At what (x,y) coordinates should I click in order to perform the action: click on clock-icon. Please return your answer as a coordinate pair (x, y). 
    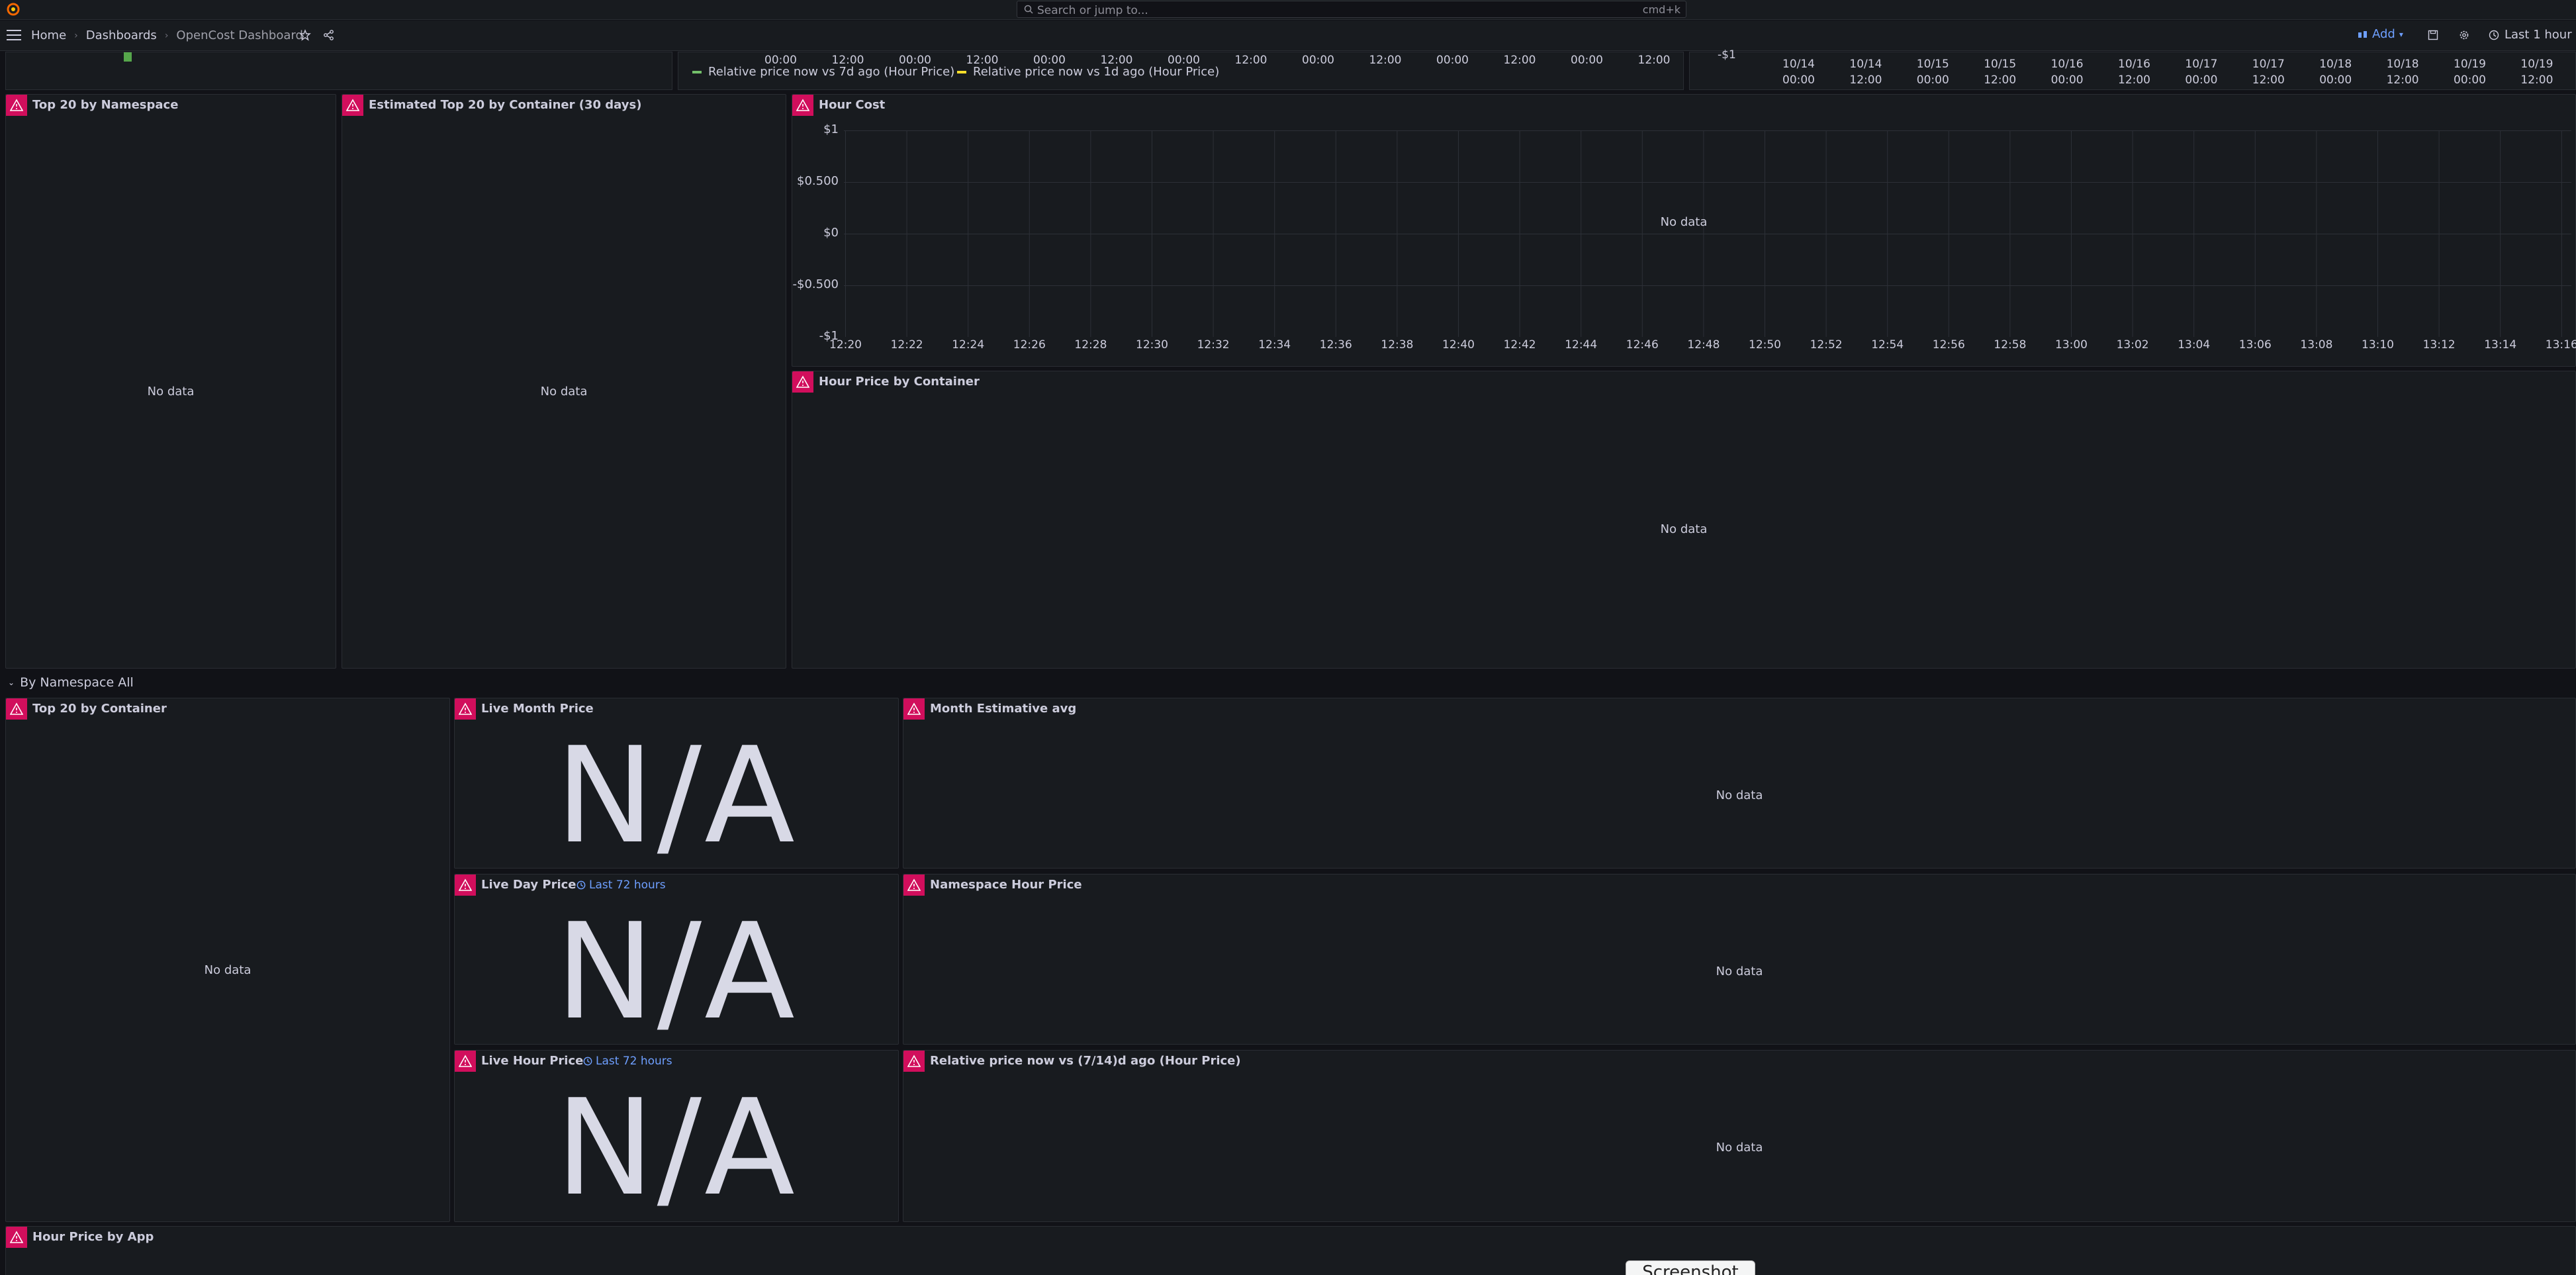
    Looking at the image, I should click on (2494, 35).